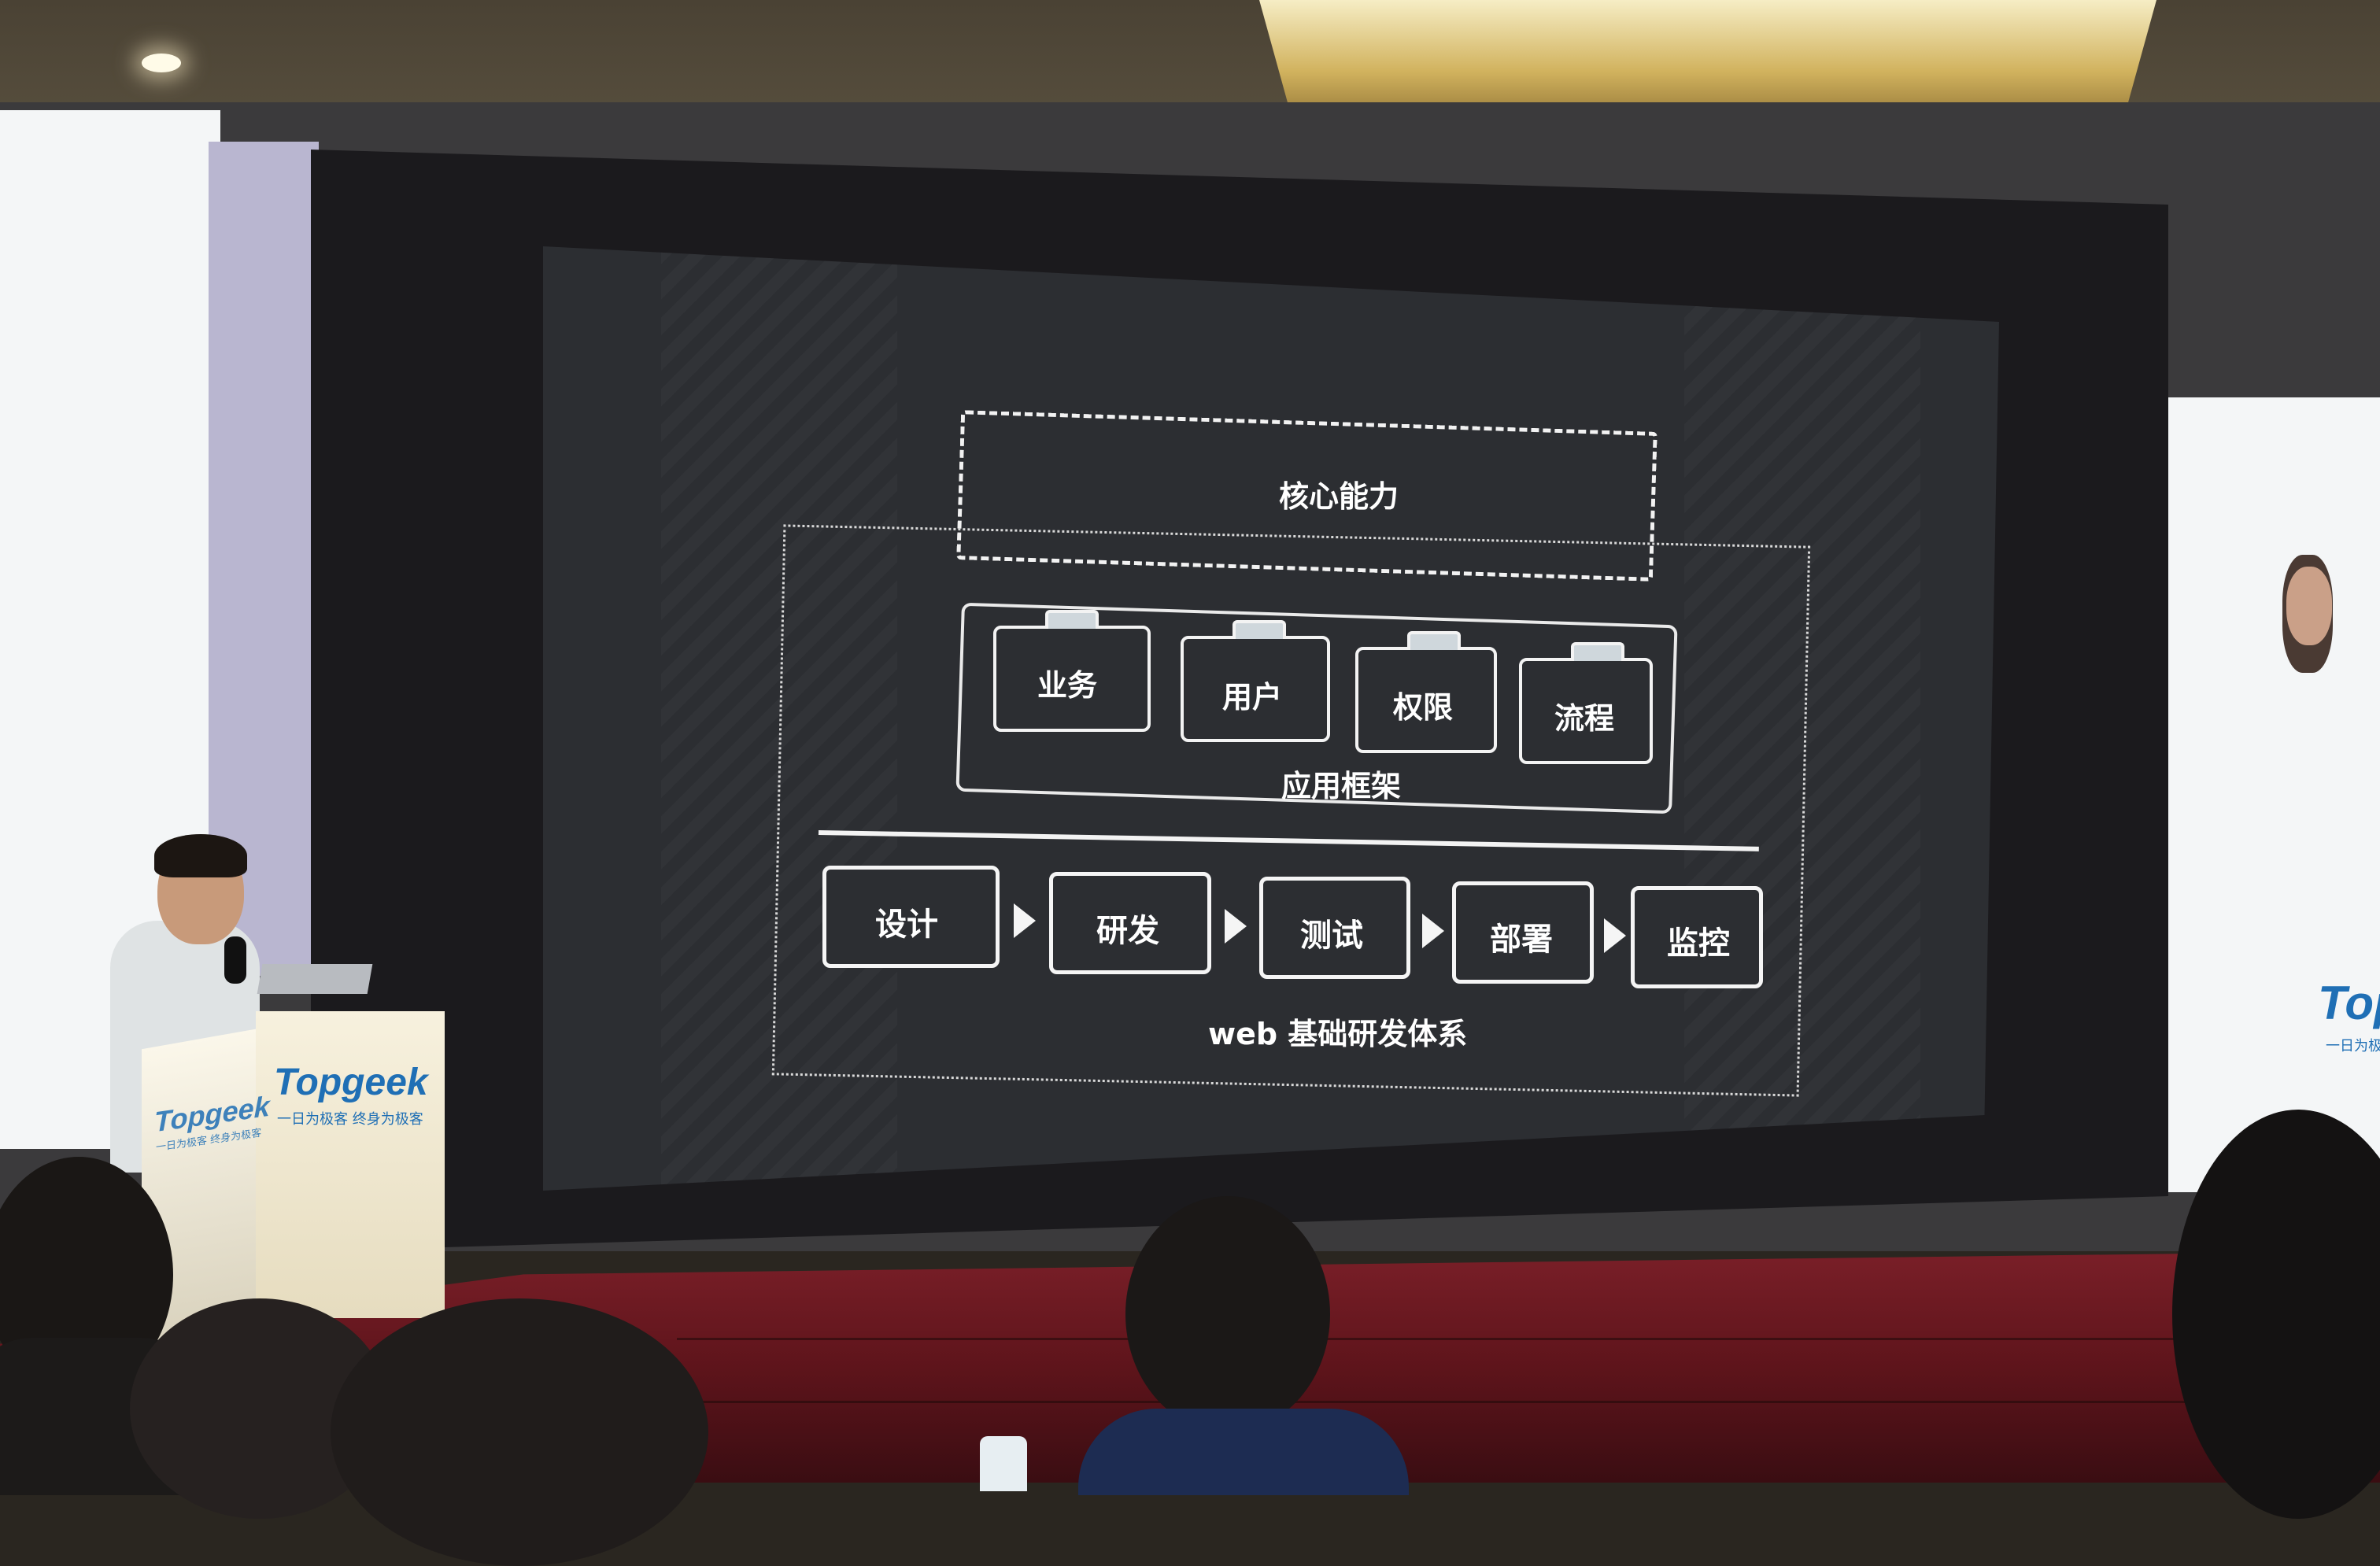  What do you see at coordinates (1423, 707) in the screenshot?
I see `module-permission-label: 权限` at bounding box center [1423, 707].